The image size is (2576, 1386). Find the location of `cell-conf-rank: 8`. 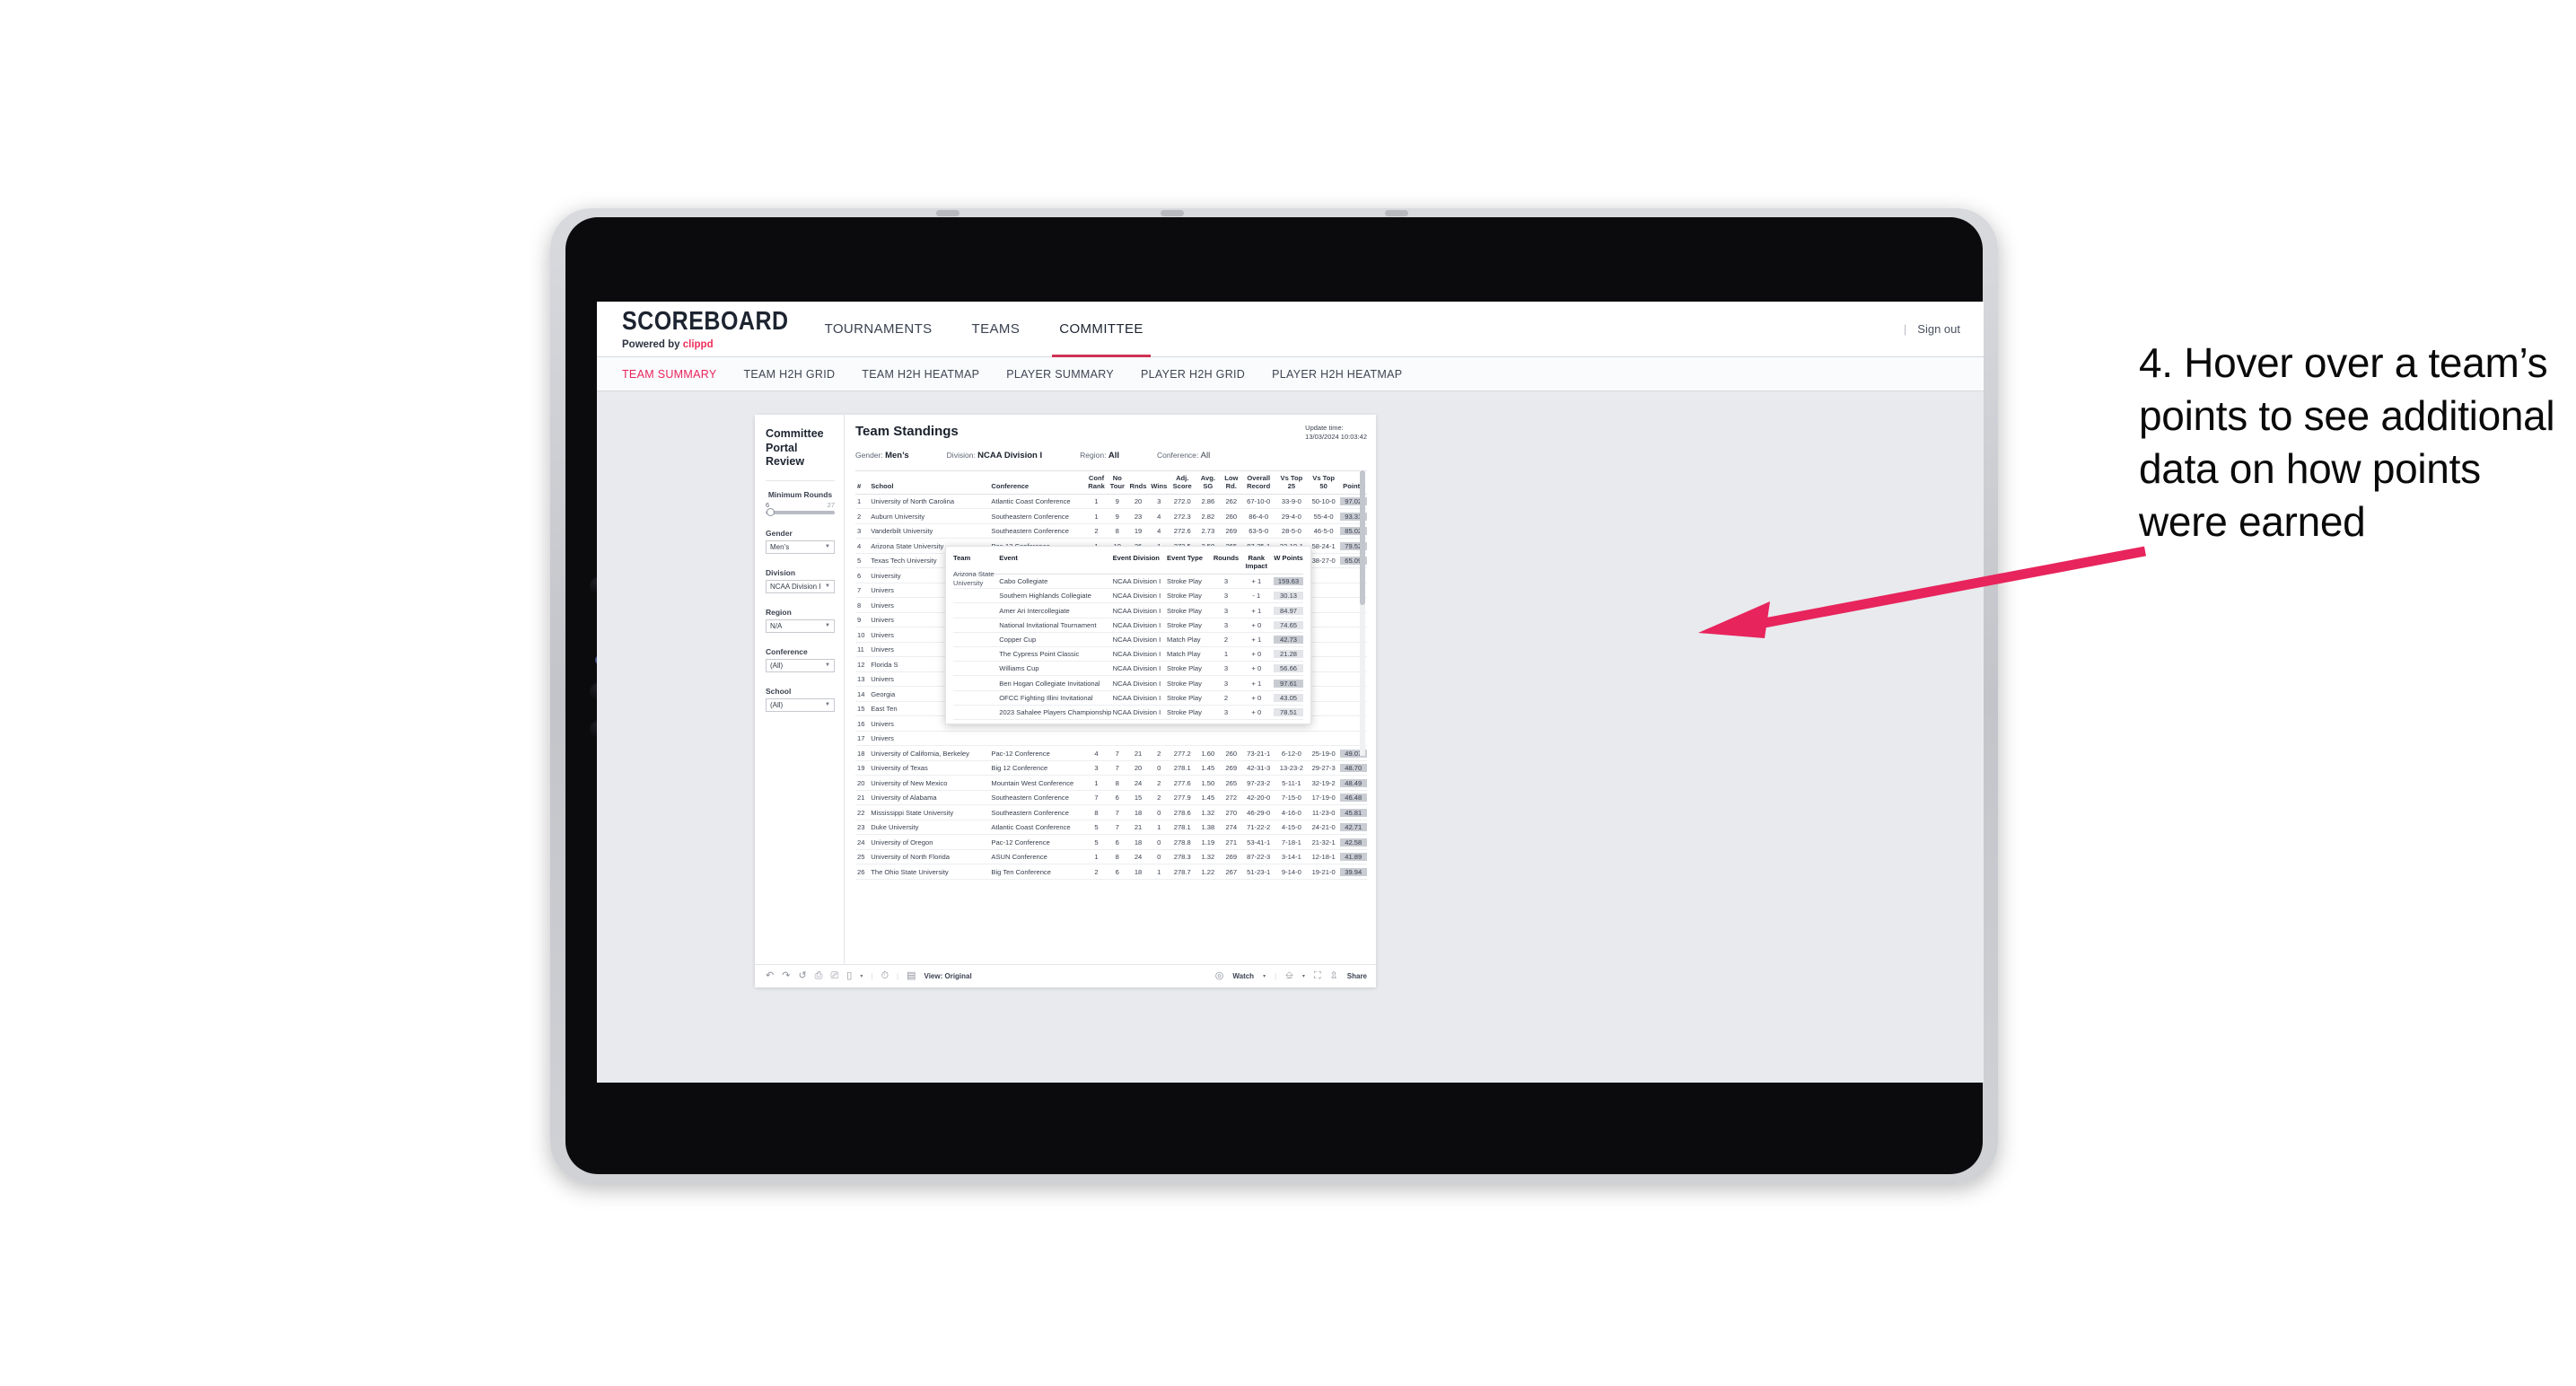

cell-conf-rank: 8 is located at coordinates (1096, 813).